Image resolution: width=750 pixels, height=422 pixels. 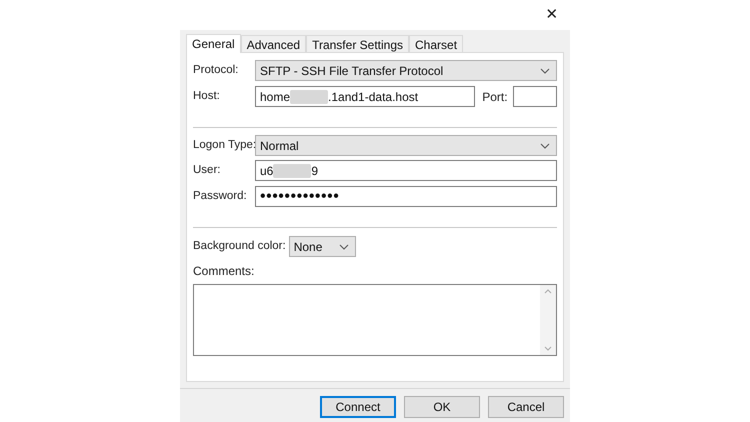 What do you see at coordinates (534, 96) in the screenshot?
I see `port-field` at bounding box center [534, 96].